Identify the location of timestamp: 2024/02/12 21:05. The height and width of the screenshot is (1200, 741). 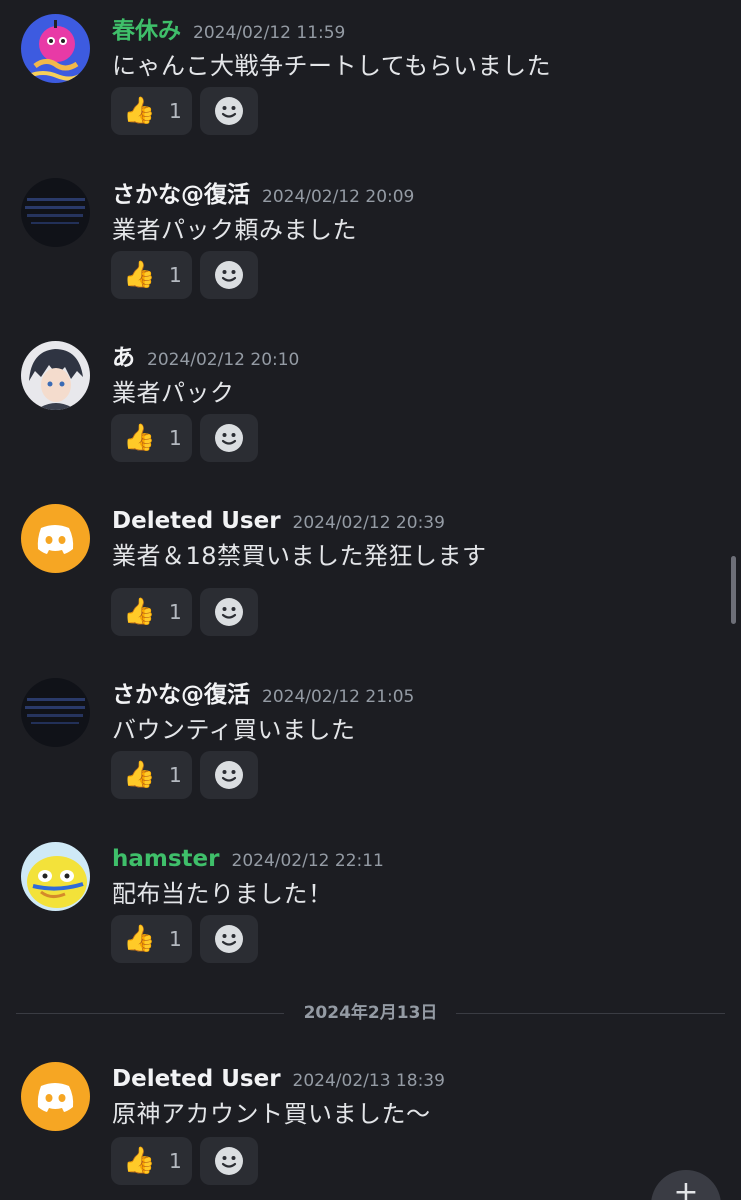
(338, 697).